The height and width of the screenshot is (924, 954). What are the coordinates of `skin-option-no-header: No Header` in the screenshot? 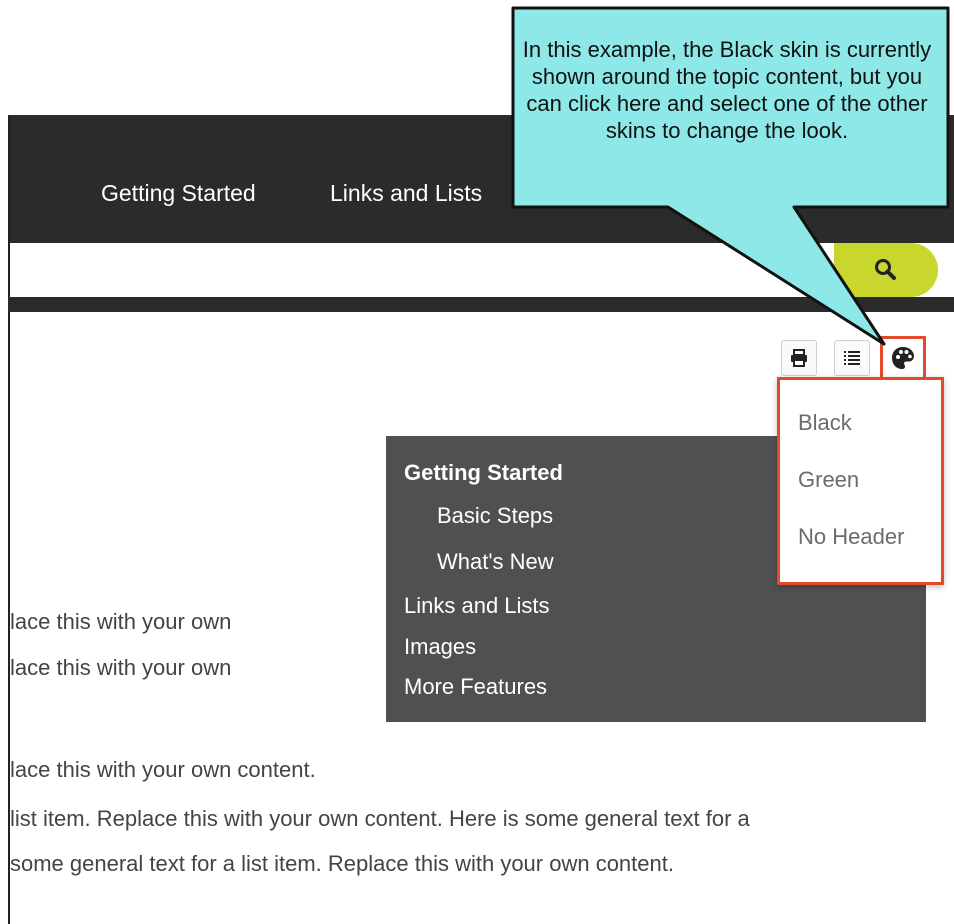 It's located at (851, 537).